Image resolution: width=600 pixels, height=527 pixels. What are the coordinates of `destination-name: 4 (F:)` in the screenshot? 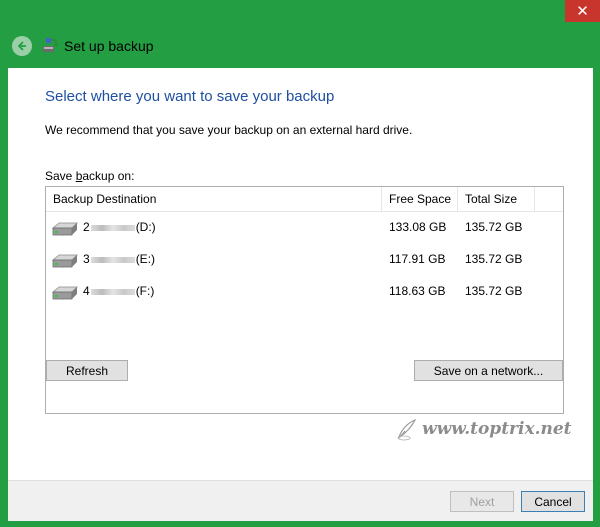 It's located at (119, 291).